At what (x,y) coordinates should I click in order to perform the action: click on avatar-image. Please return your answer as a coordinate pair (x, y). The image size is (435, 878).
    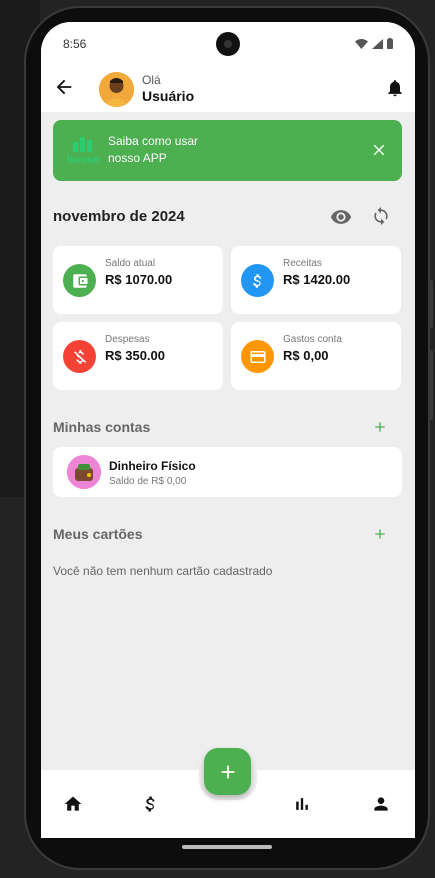
    Looking at the image, I should click on (116, 89).